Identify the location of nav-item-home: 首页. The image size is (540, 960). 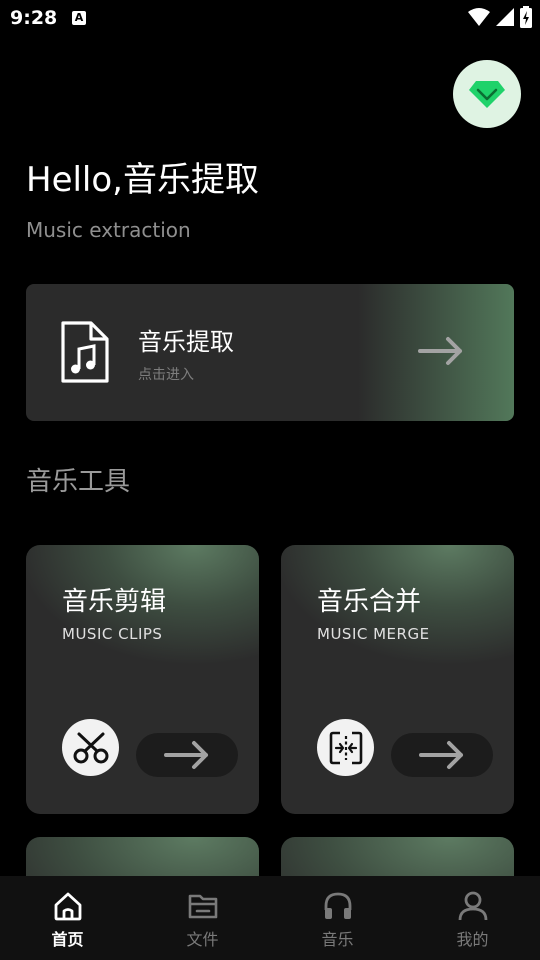
(67, 918).